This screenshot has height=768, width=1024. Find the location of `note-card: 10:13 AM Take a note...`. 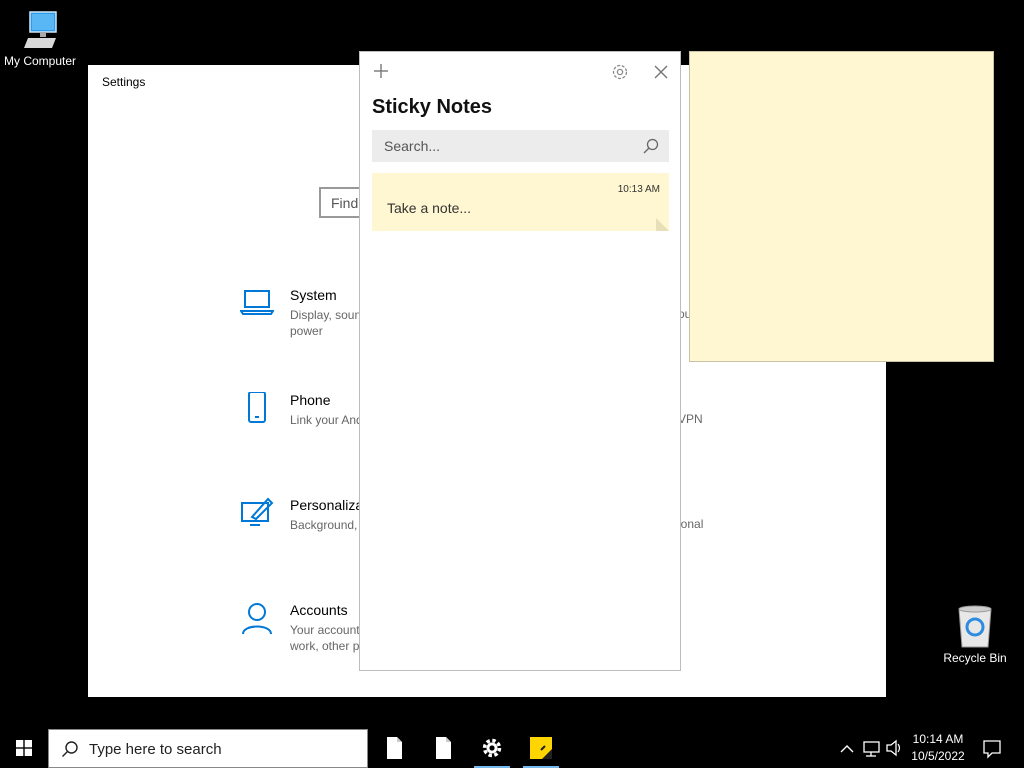

note-card: 10:13 AM Take a note... is located at coordinates (520, 202).